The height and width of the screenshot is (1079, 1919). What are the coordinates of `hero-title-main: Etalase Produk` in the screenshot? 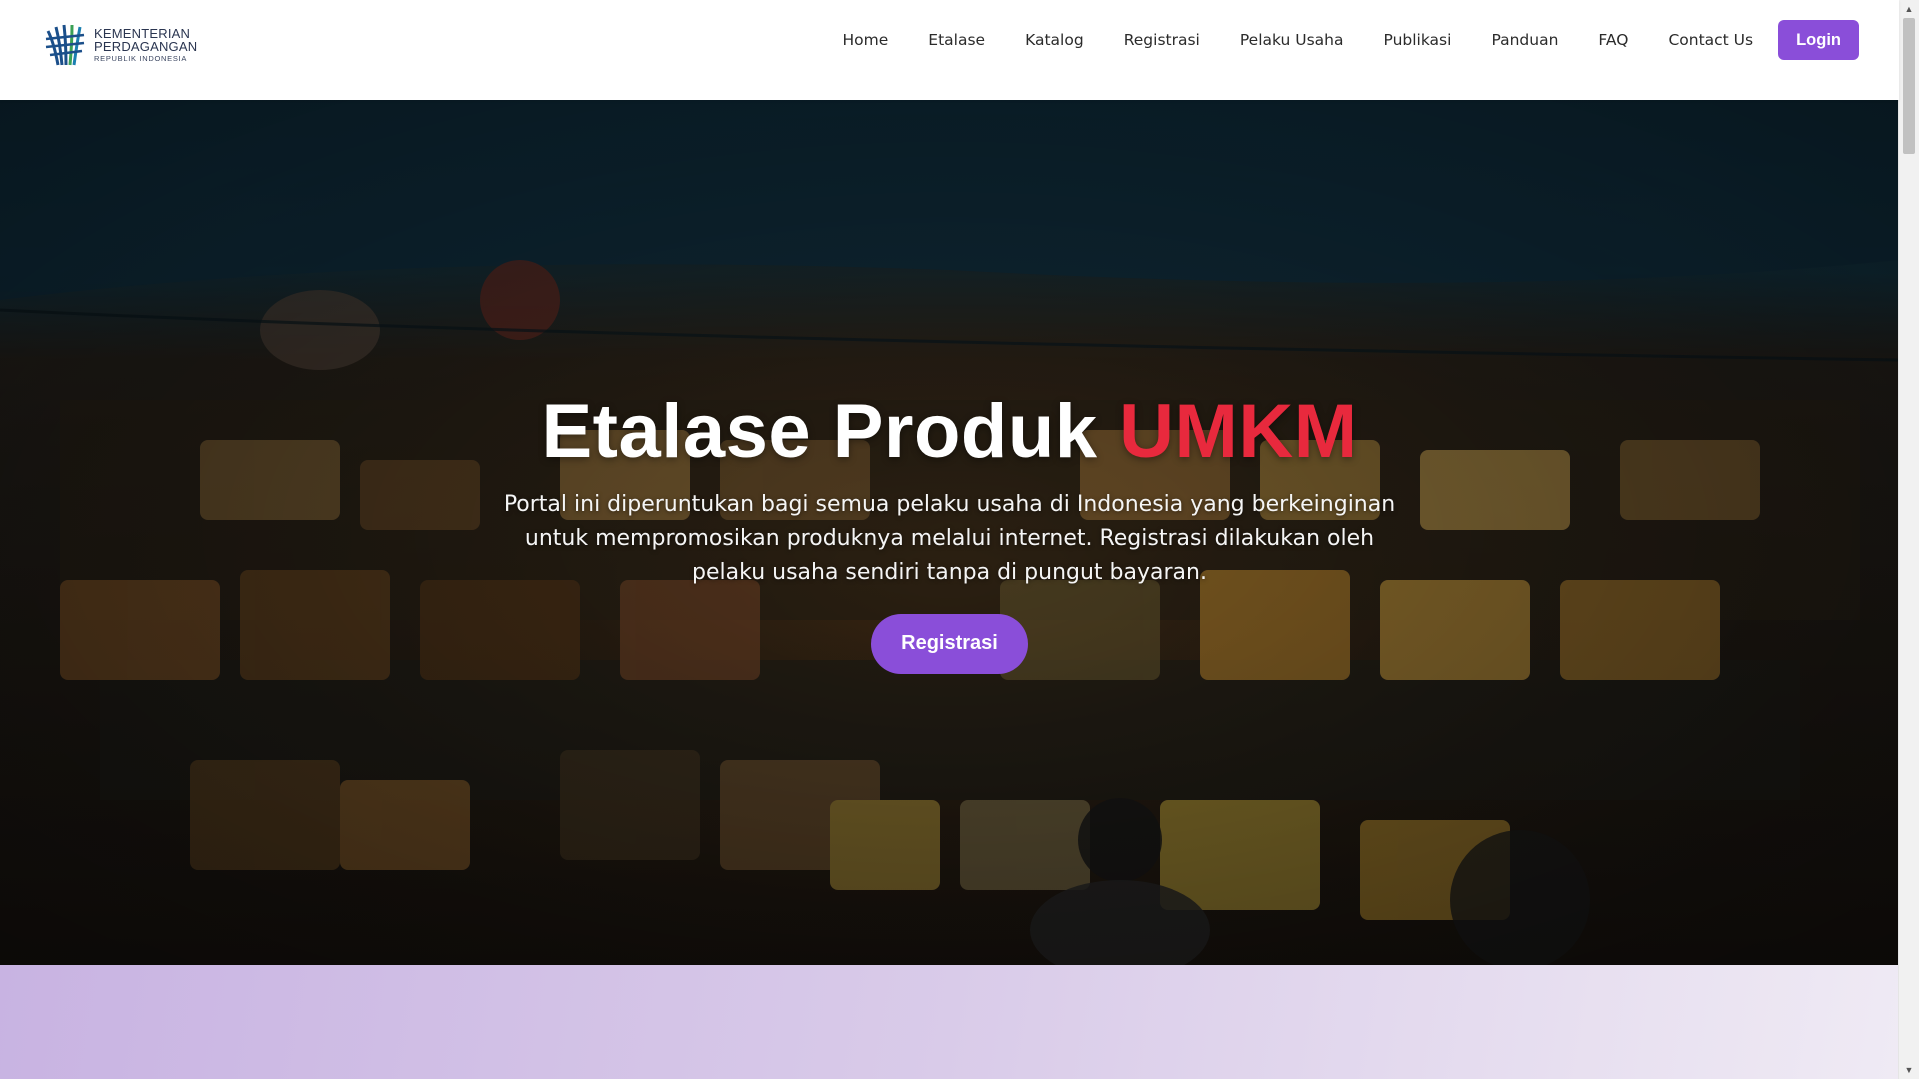 It's located at (819, 431).